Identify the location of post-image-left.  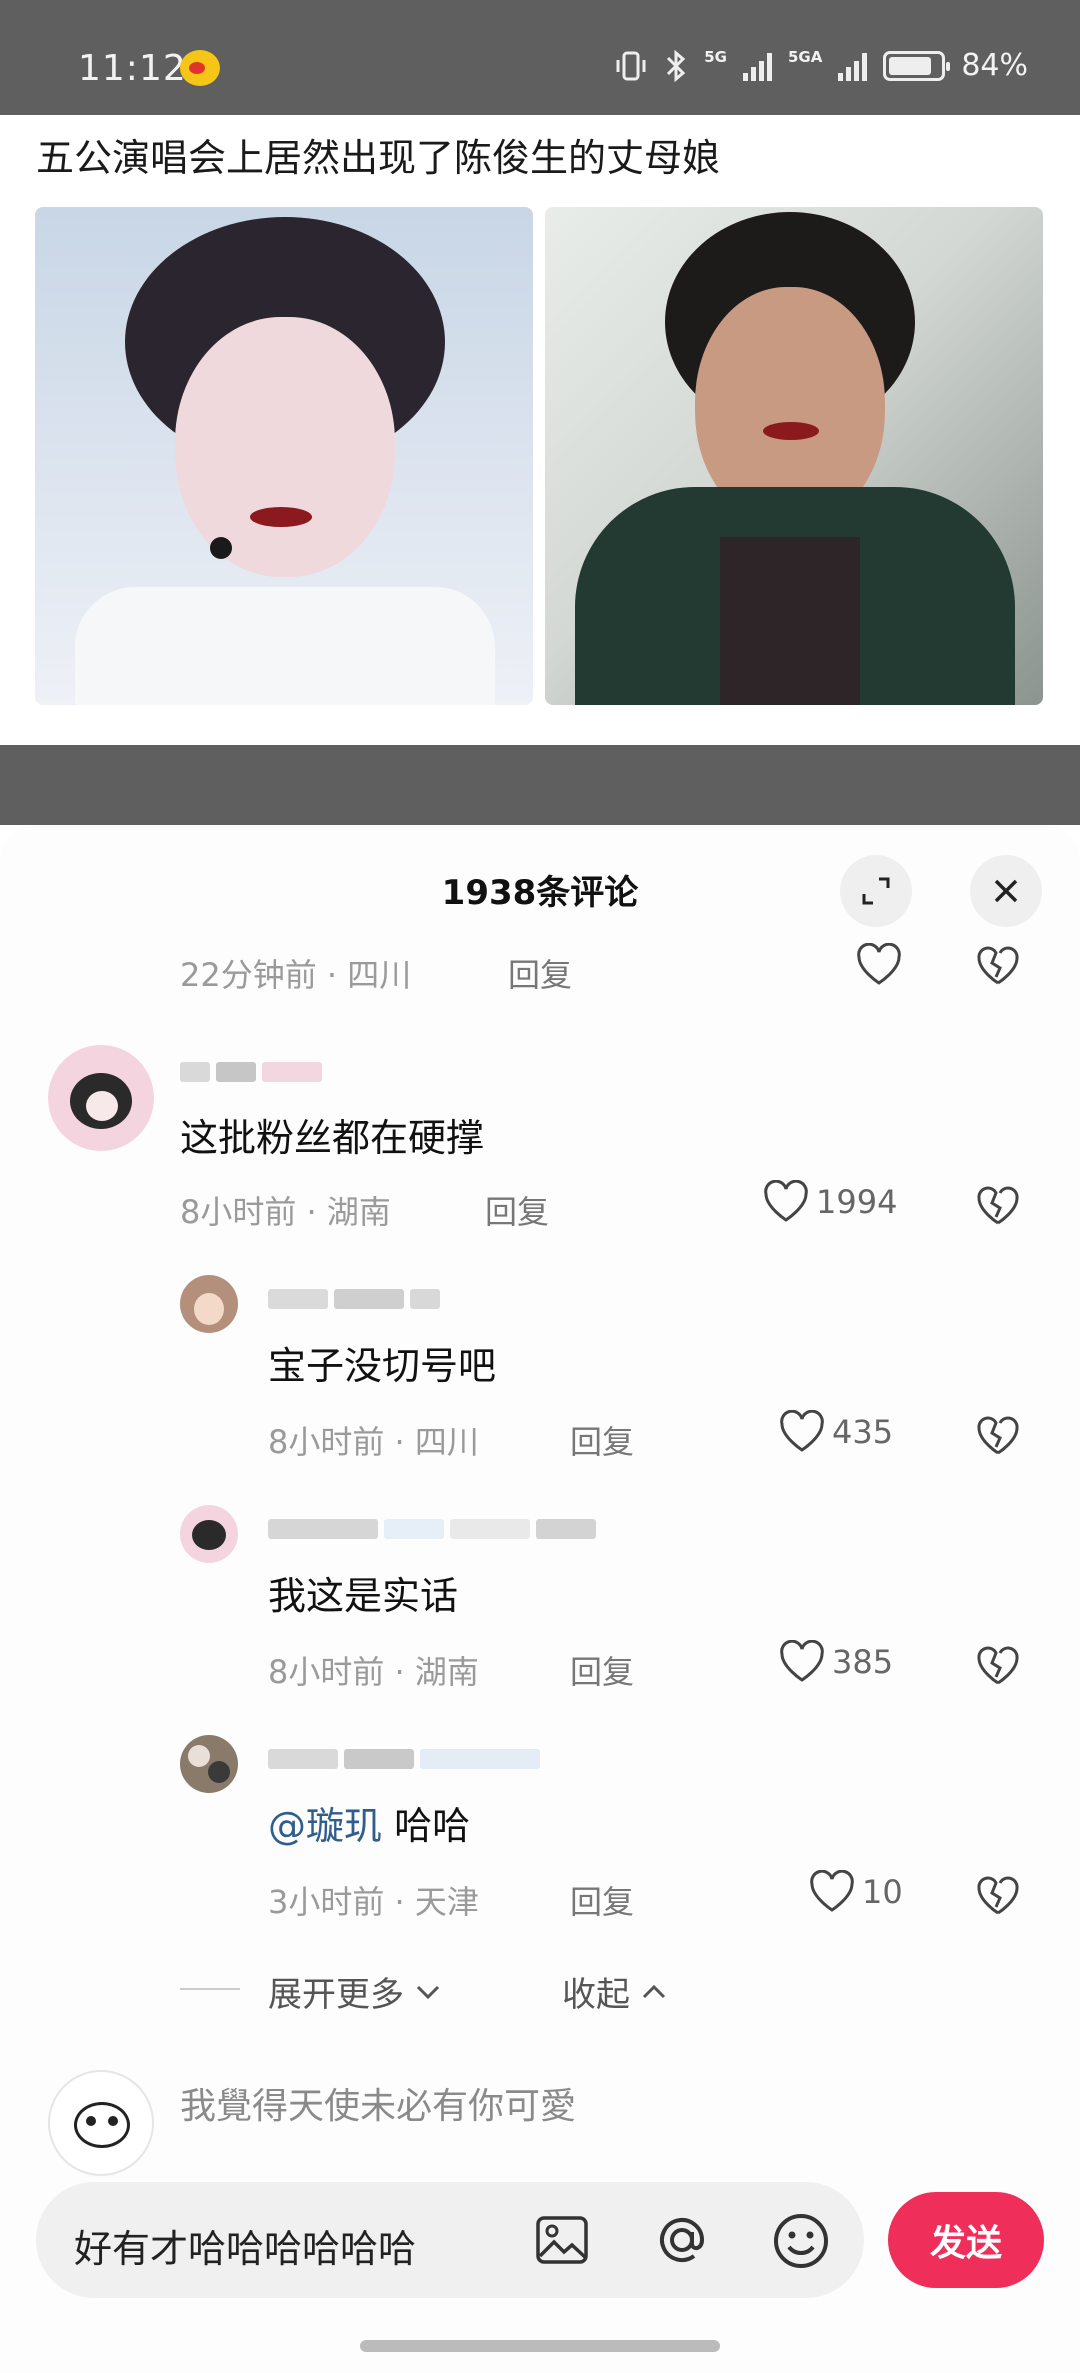
(284, 456).